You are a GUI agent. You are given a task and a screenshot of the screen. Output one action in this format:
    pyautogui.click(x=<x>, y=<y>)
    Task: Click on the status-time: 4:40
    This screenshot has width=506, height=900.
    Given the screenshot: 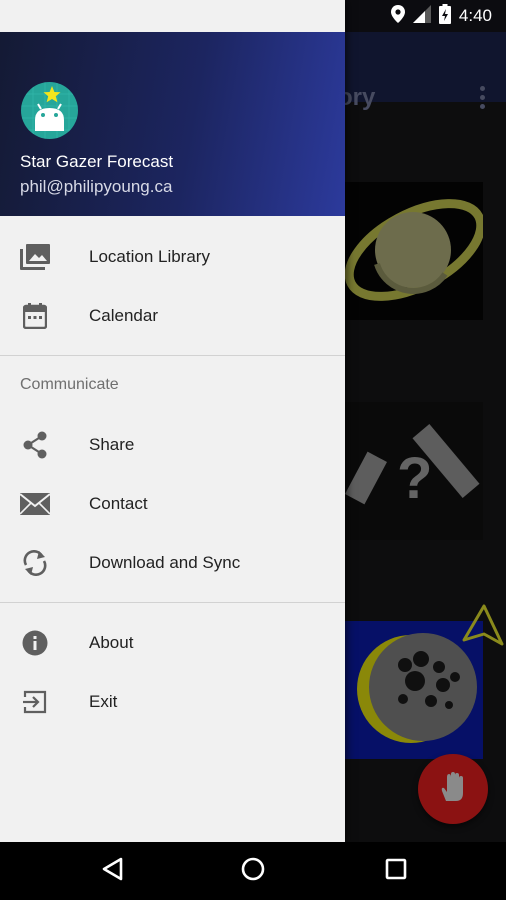 What is the action you would take?
    pyautogui.click(x=475, y=15)
    